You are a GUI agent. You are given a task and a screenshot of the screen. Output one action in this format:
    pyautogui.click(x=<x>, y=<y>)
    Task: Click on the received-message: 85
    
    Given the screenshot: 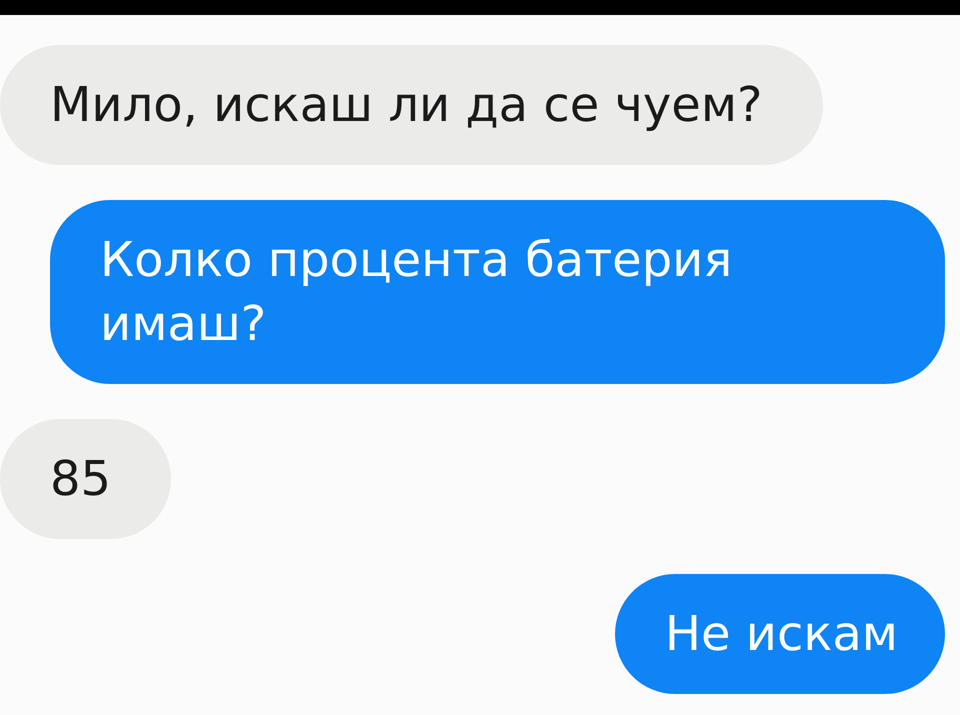 What is the action you would take?
    pyautogui.click(x=86, y=479)
    